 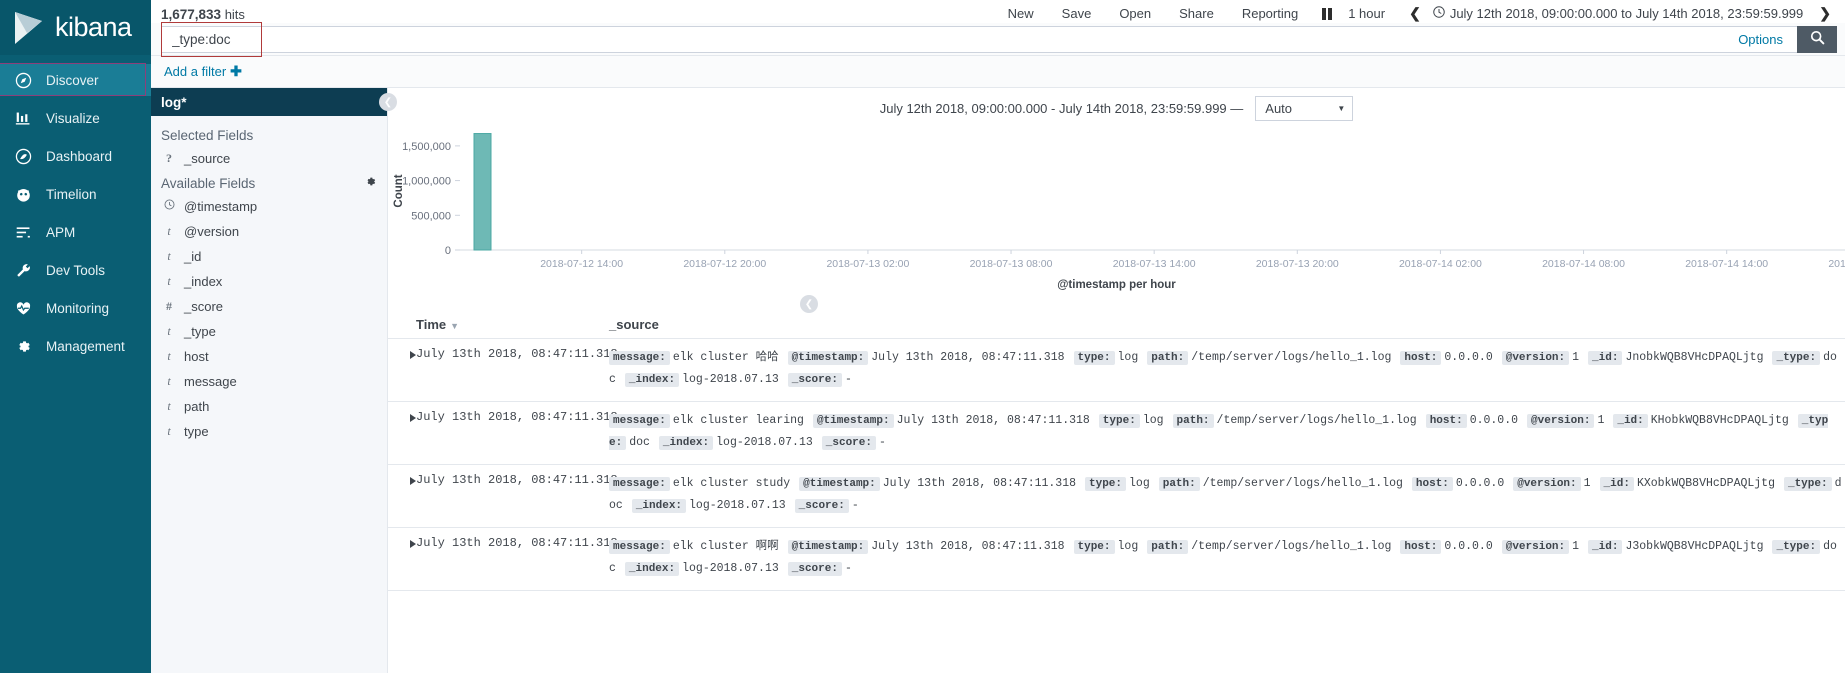 What do you see at coordinates (1817, 39) in the screenshot?
I see `search-button` at bounding box center [1817, 39].